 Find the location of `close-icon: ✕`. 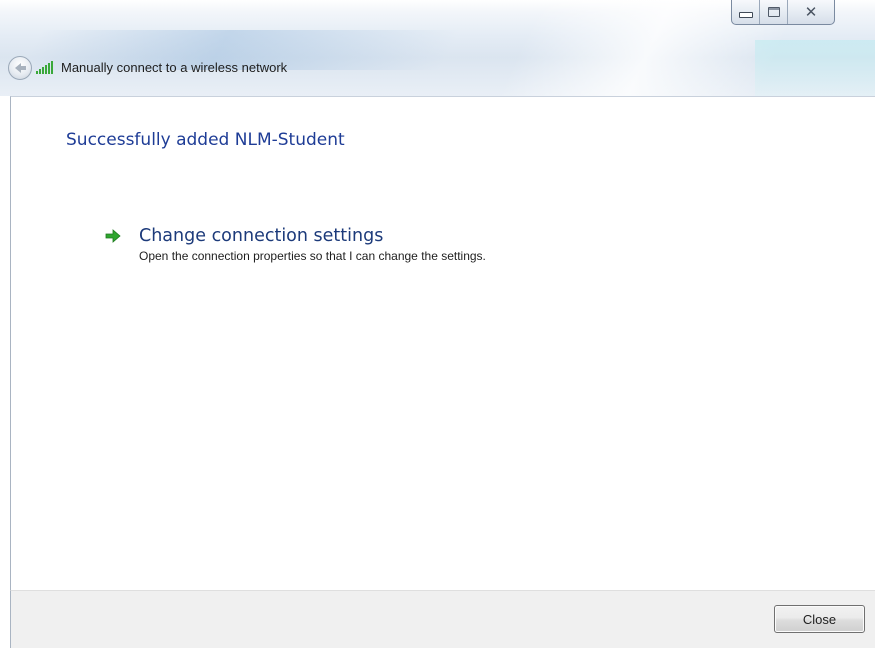

close-icon: ✕ is located at coordinates (811, 11).